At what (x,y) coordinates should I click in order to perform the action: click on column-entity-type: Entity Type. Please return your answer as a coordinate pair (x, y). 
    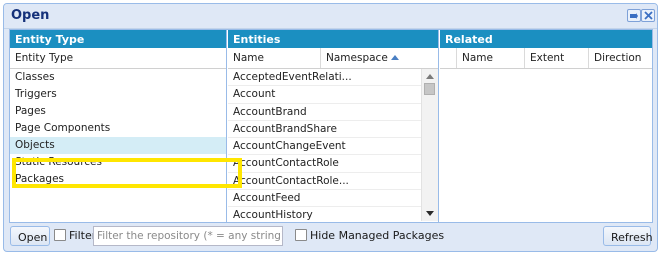
    Looking at the image, I should click on (118, 58).